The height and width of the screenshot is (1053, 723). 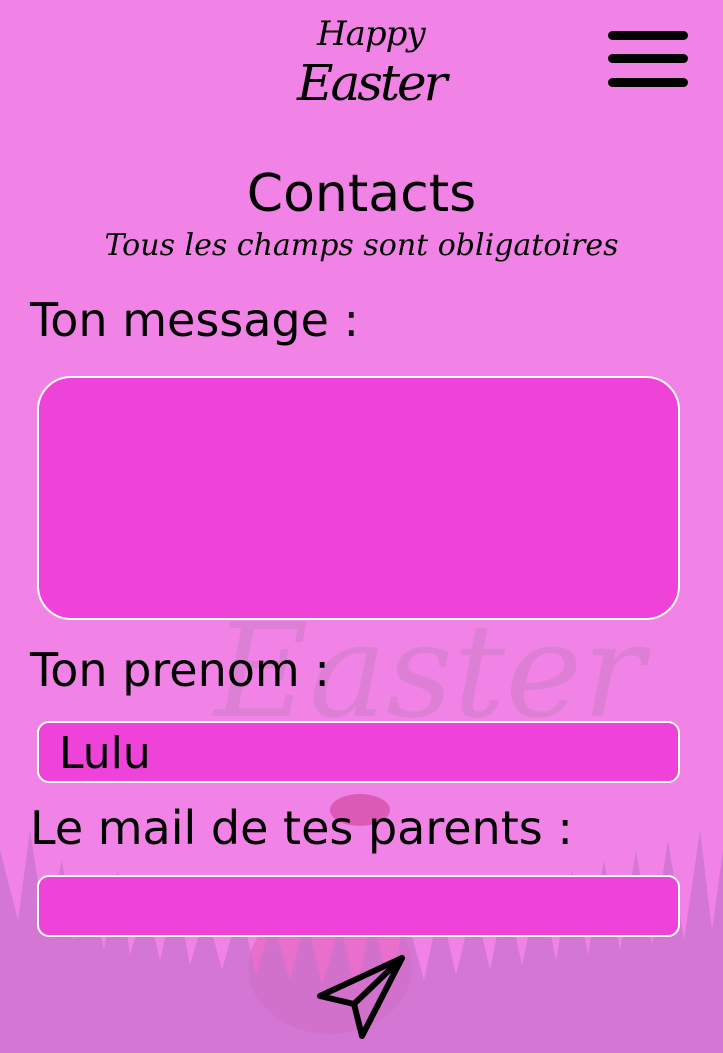 I want to click on paper-plane-send-icon, so click(x=361, y=997).